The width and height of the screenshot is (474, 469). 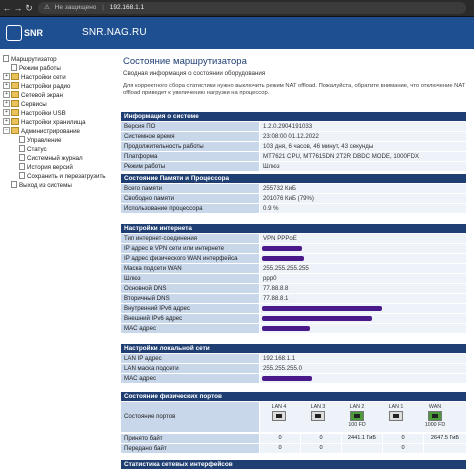 I want to click on table-row: Тип интернет-соединения VPN PPPoE, so click(x=293, y=239).